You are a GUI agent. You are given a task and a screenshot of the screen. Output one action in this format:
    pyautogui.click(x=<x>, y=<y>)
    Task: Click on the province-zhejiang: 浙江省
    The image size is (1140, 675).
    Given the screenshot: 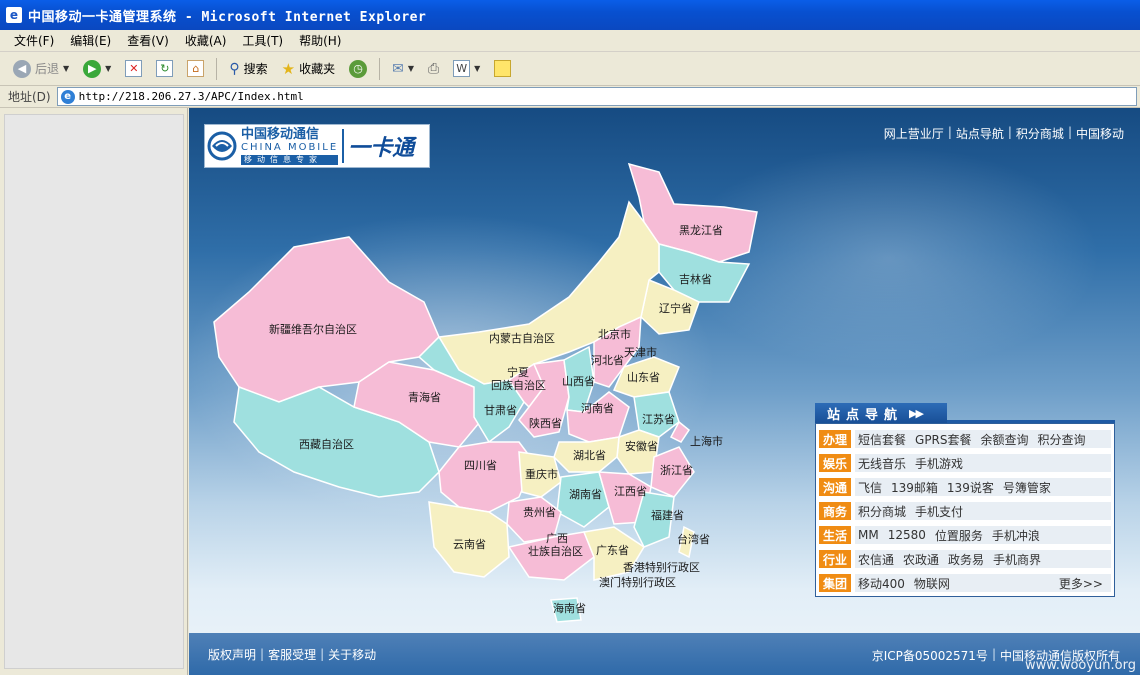 What is the action you would take?
    pyautogui.click(x=676, y=470)
    